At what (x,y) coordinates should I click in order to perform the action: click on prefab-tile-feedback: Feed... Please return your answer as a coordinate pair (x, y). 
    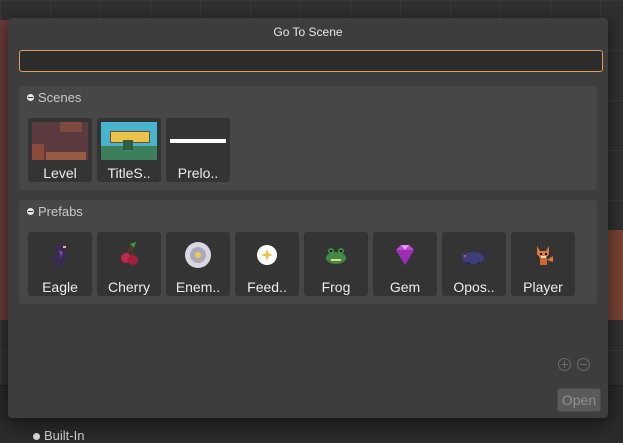
    Looking at the image, I should click on (267, 264).